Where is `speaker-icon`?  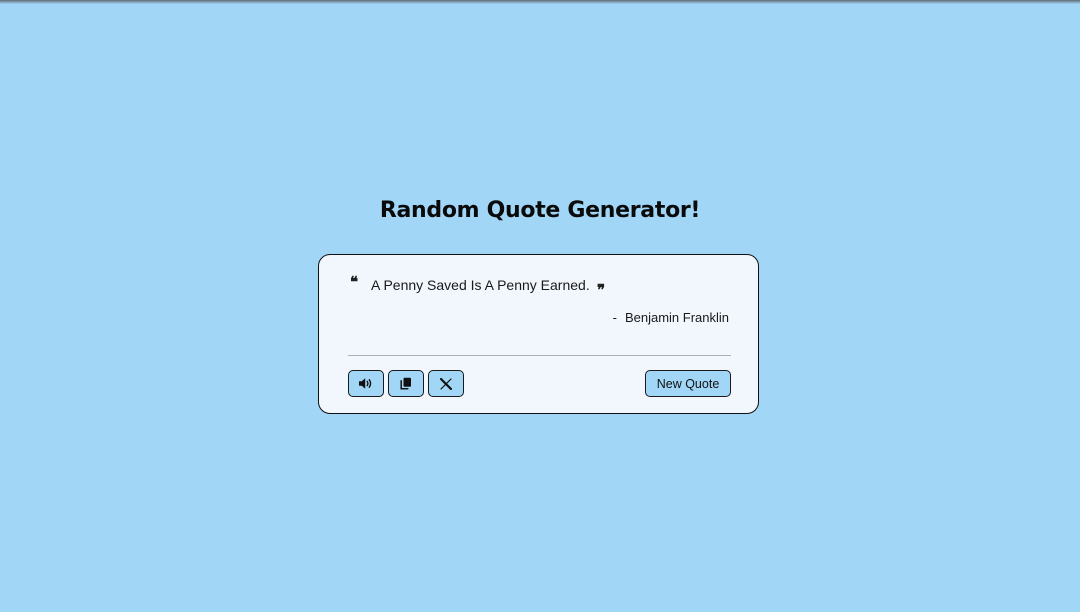 speaker-icon is located at coordinates (366, 383).